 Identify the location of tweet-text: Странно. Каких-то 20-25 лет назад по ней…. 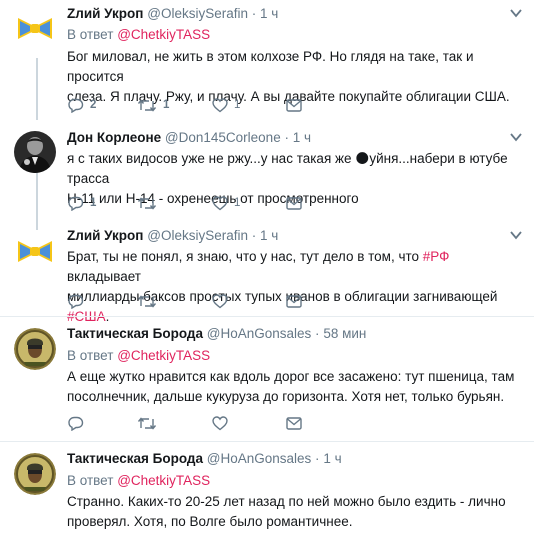
(294, 512).